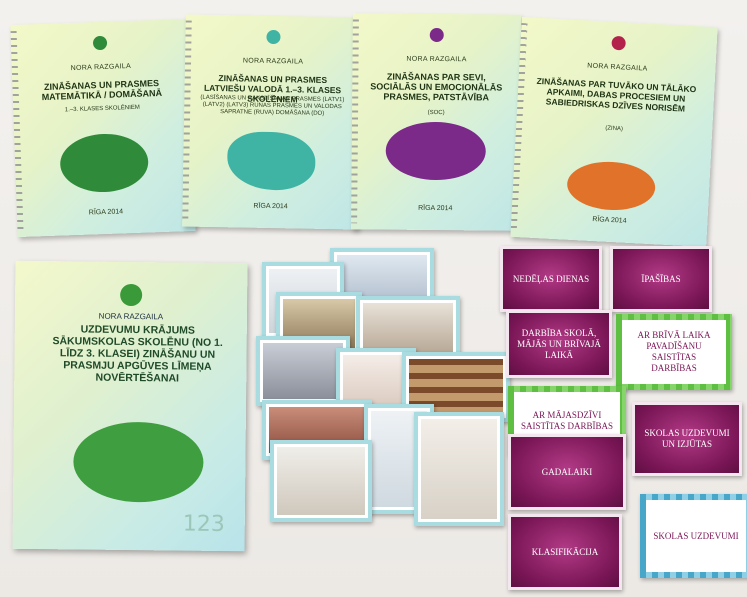 The width and height of the screenshot is (747, 597). What do you see at coordinates (138, 462) in the screenshot?
I see `child-illustration-icon` at bounding box center [138, 462].